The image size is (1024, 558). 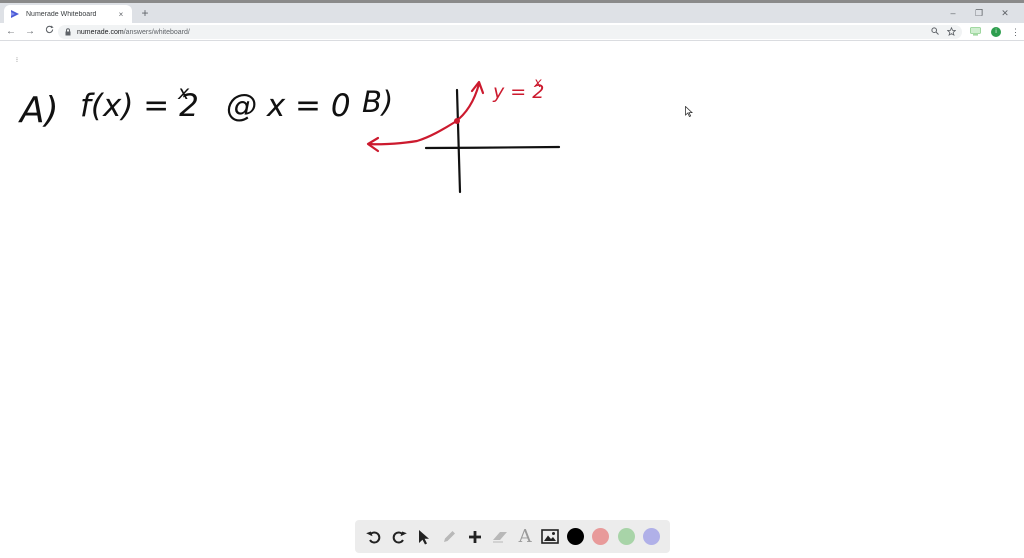 I want to click on pen-tool-button, so click(x=449, y=536).